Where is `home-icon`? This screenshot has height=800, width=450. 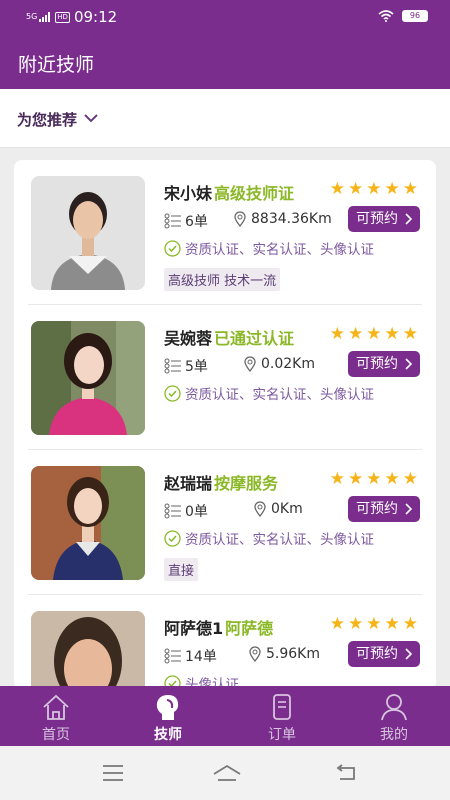
home-icon is located at coordinates (56, 707).